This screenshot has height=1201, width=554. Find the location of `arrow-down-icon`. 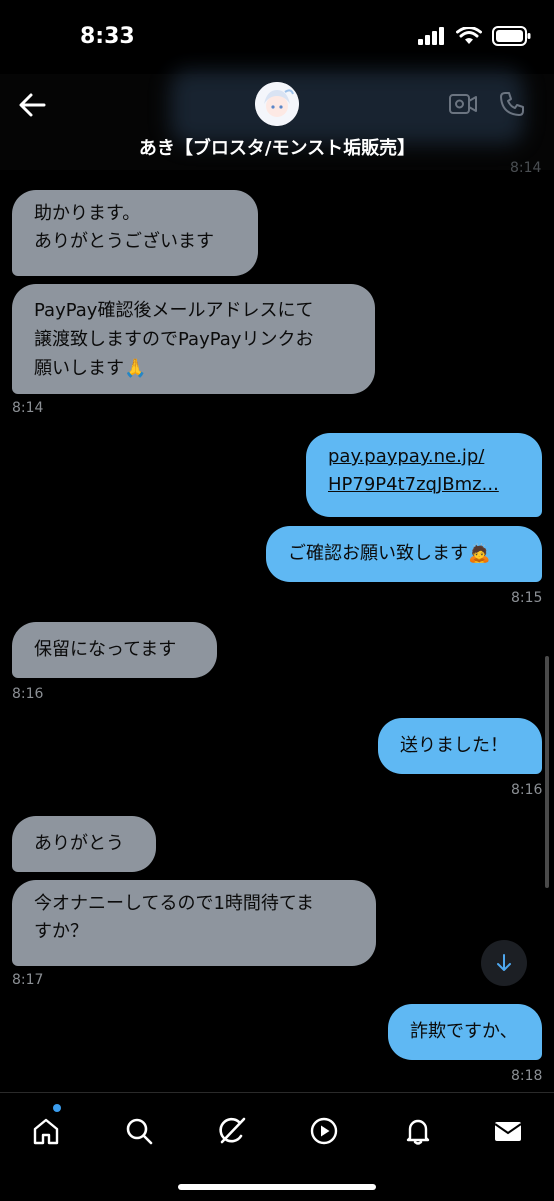

arrow-down-icon is located at coordinates (504, 962).